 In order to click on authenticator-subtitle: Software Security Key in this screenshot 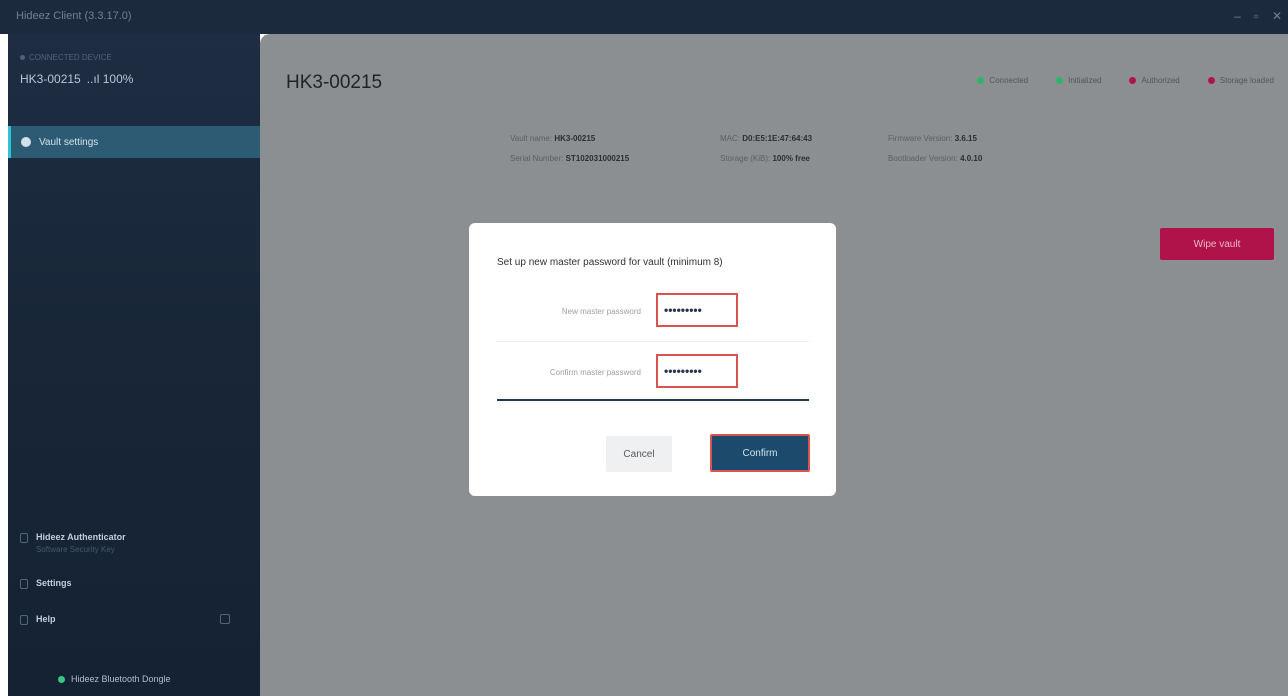, I will do `click(75, 549)`.